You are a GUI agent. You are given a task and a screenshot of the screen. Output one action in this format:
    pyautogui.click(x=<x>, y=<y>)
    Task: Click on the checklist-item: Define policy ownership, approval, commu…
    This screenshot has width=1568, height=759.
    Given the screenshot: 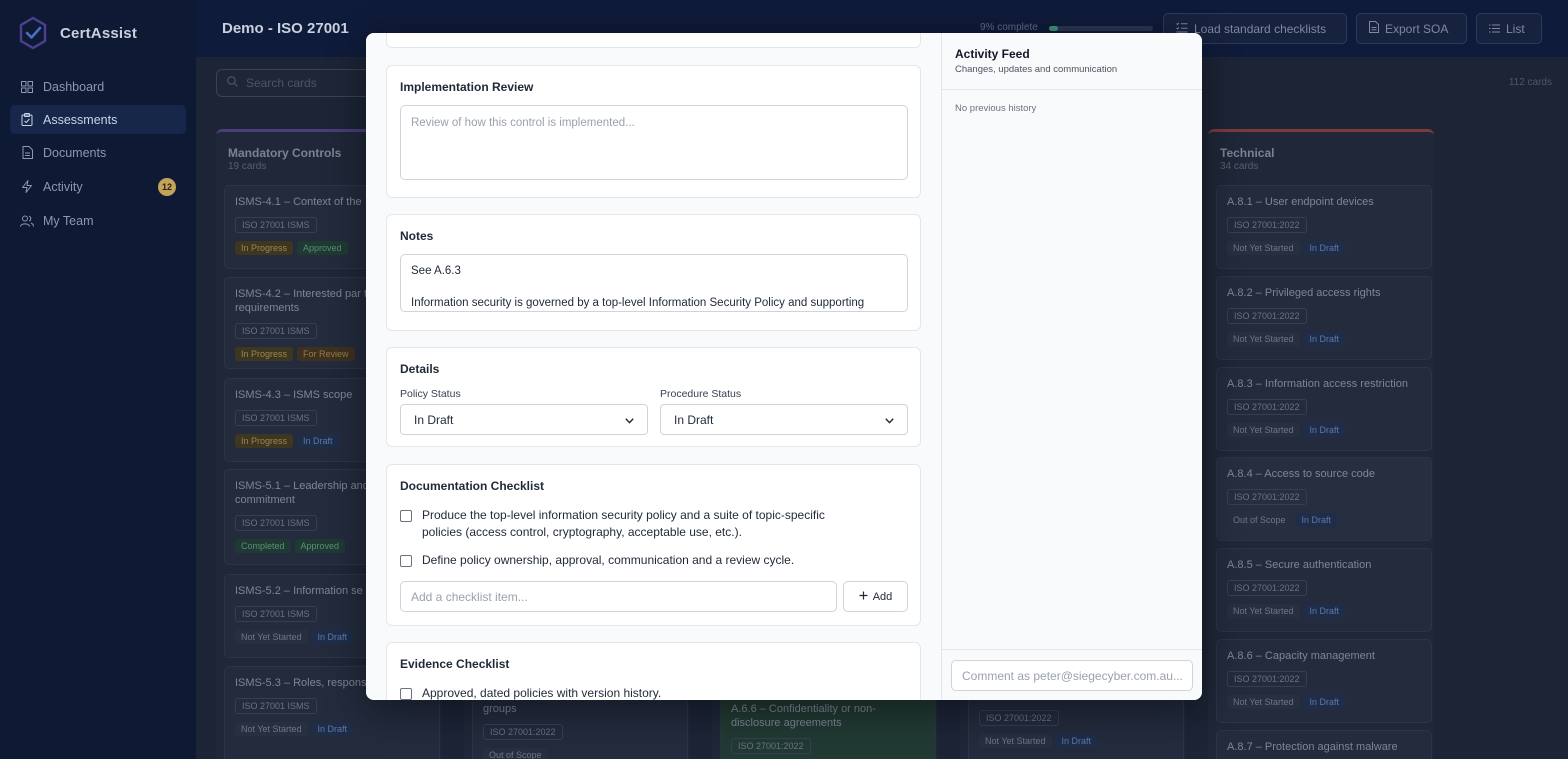 What is the action you would take?
    pyautogui.click(x=650, y=560)
    